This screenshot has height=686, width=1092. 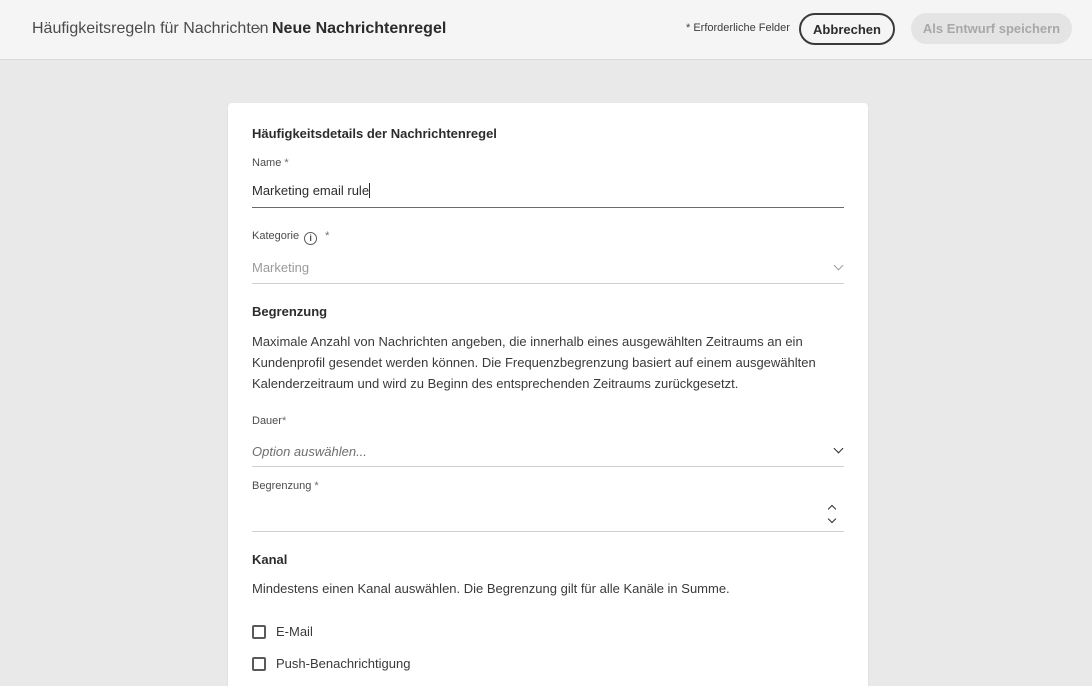 I want to click on duration-label-text: Dauer, so click(x=267, y=421).